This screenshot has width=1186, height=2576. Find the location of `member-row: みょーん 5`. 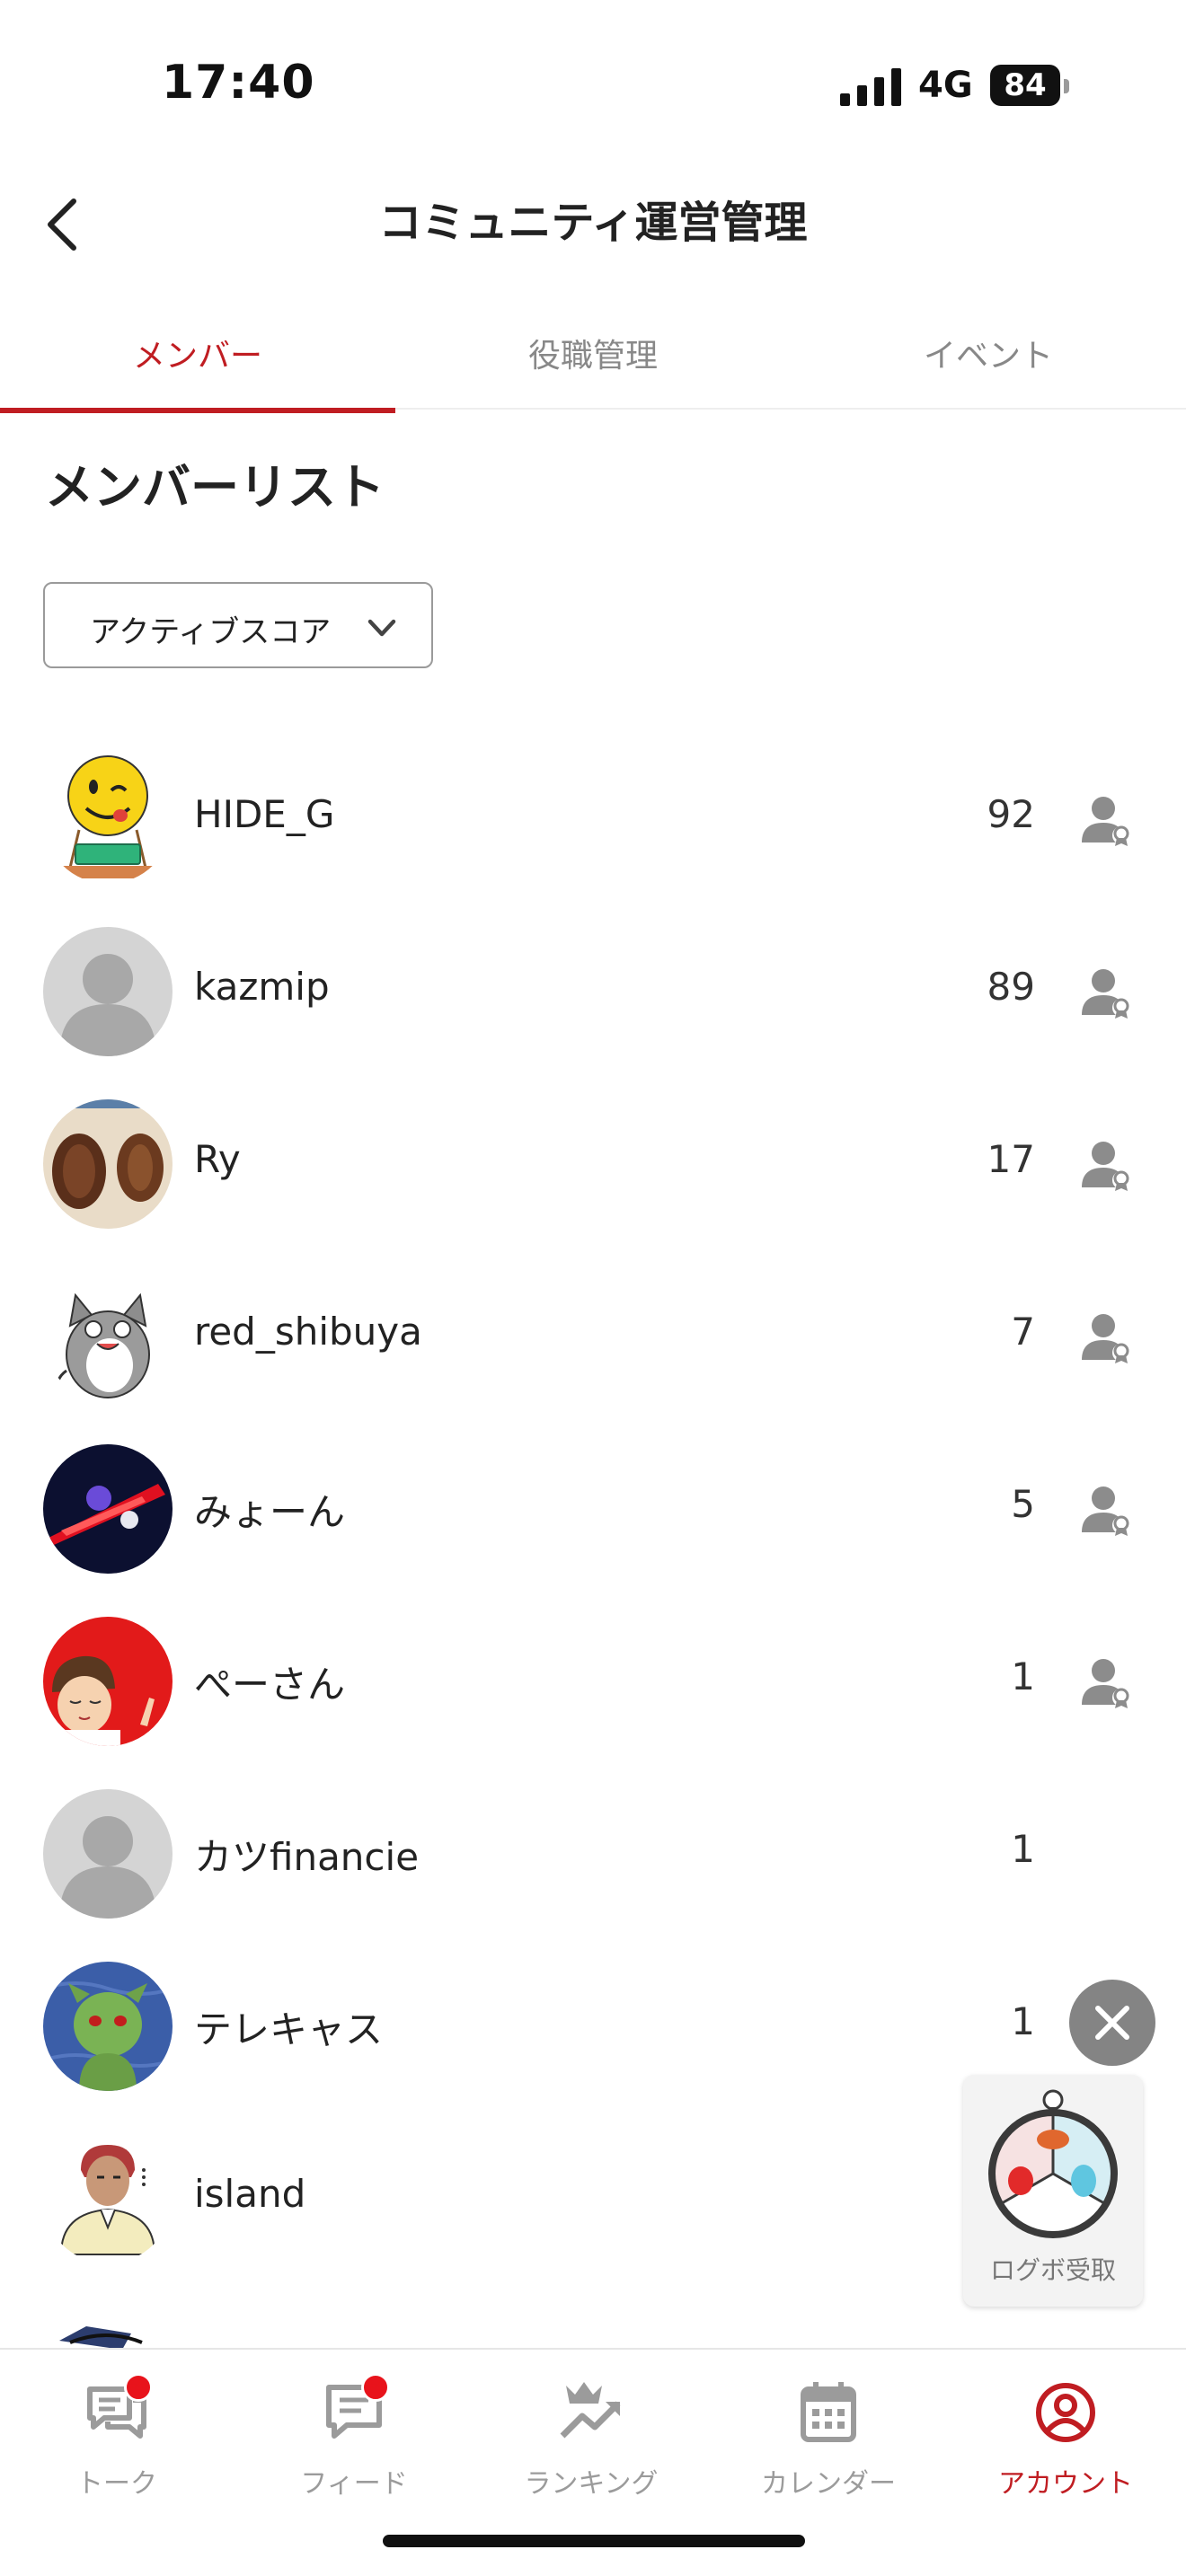

member-row: みょーん 5 is located at coordinates (593, 1509).